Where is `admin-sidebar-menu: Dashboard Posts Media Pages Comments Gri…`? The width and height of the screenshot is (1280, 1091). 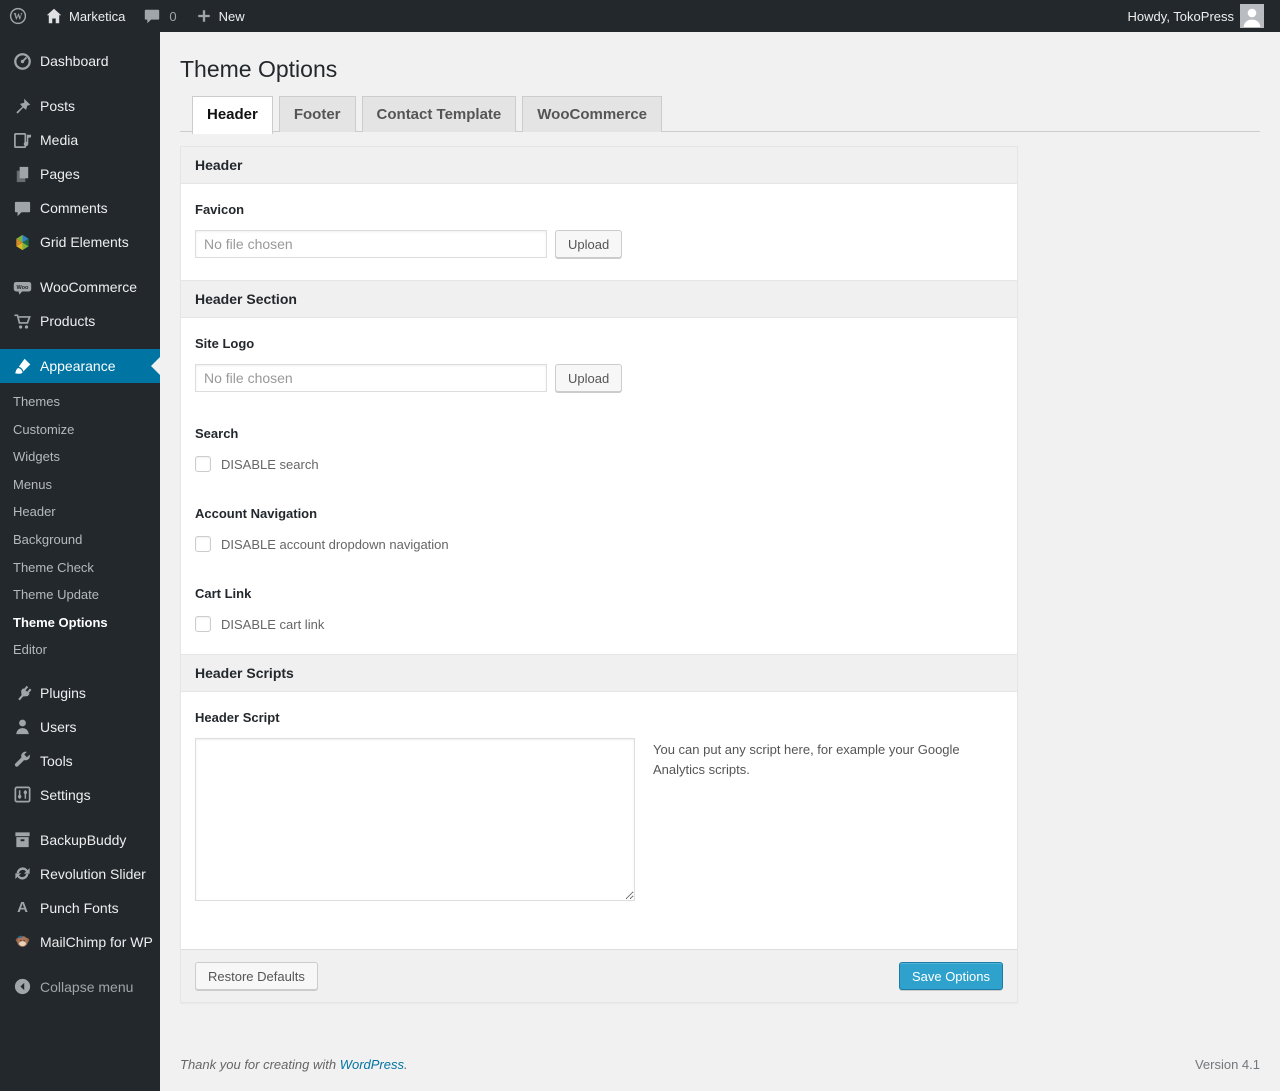 admin-sidebar-menu: Dashboard Posts Media Pages Comments Gri… is located at coordinates (80, 561).